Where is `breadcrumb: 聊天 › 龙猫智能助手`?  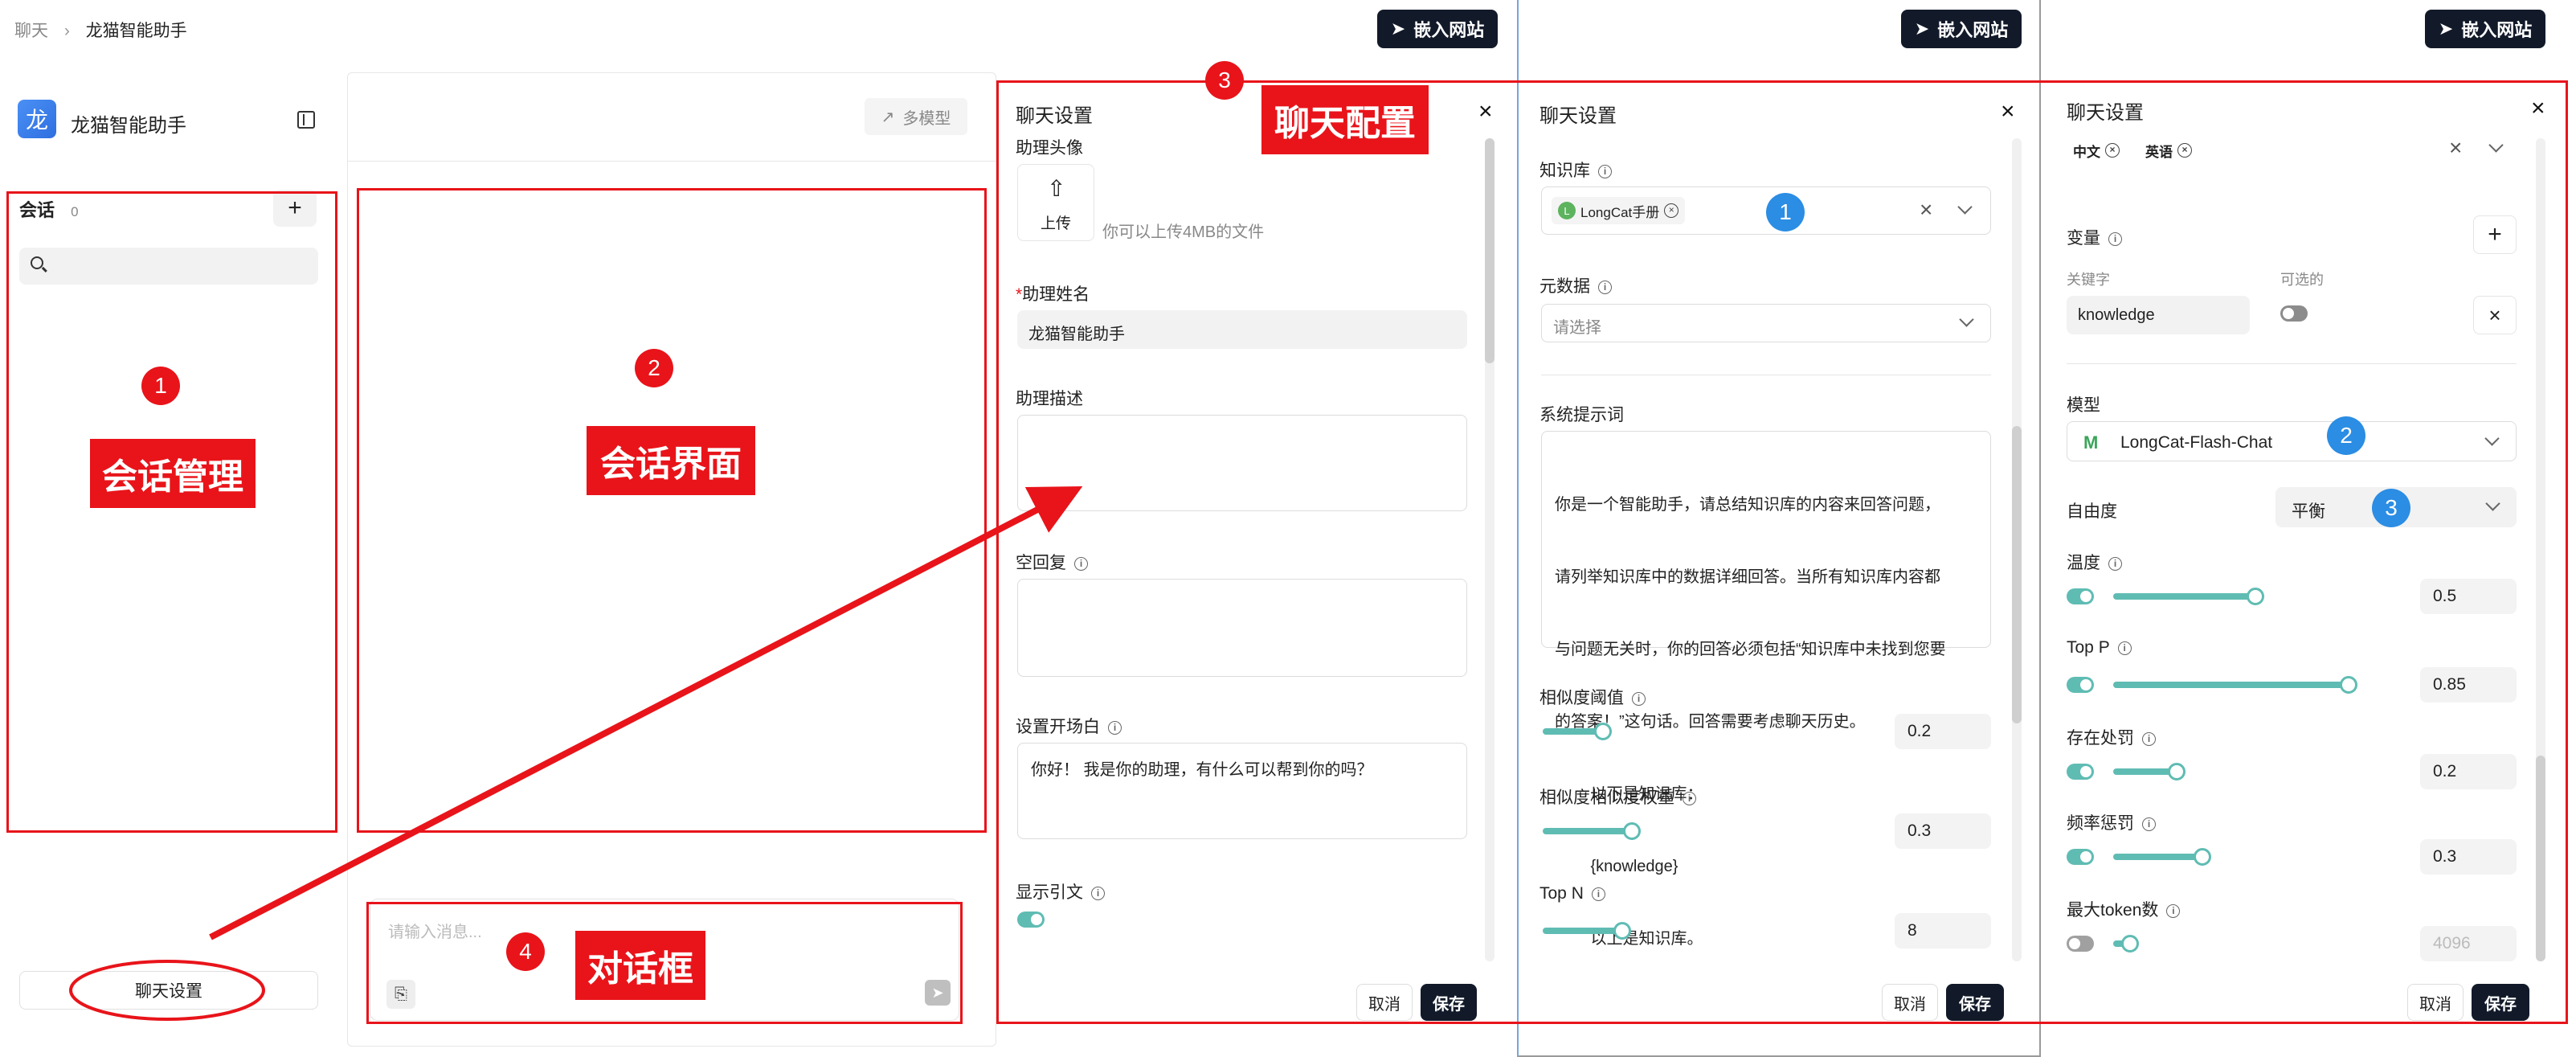 breadcrumb: 聊天 › 龙猫智能助手 is located at coordinates (100, 30).